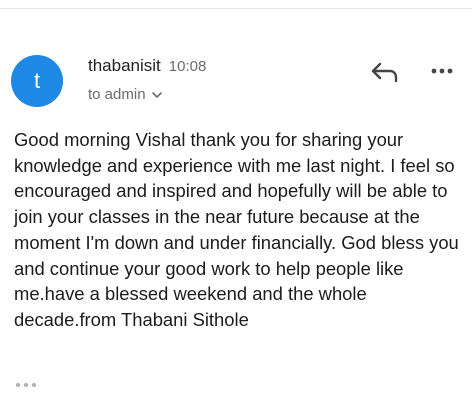 This screenshot has height=403, width=472. I want to click on sender-avatar: t, so click(37, 81).